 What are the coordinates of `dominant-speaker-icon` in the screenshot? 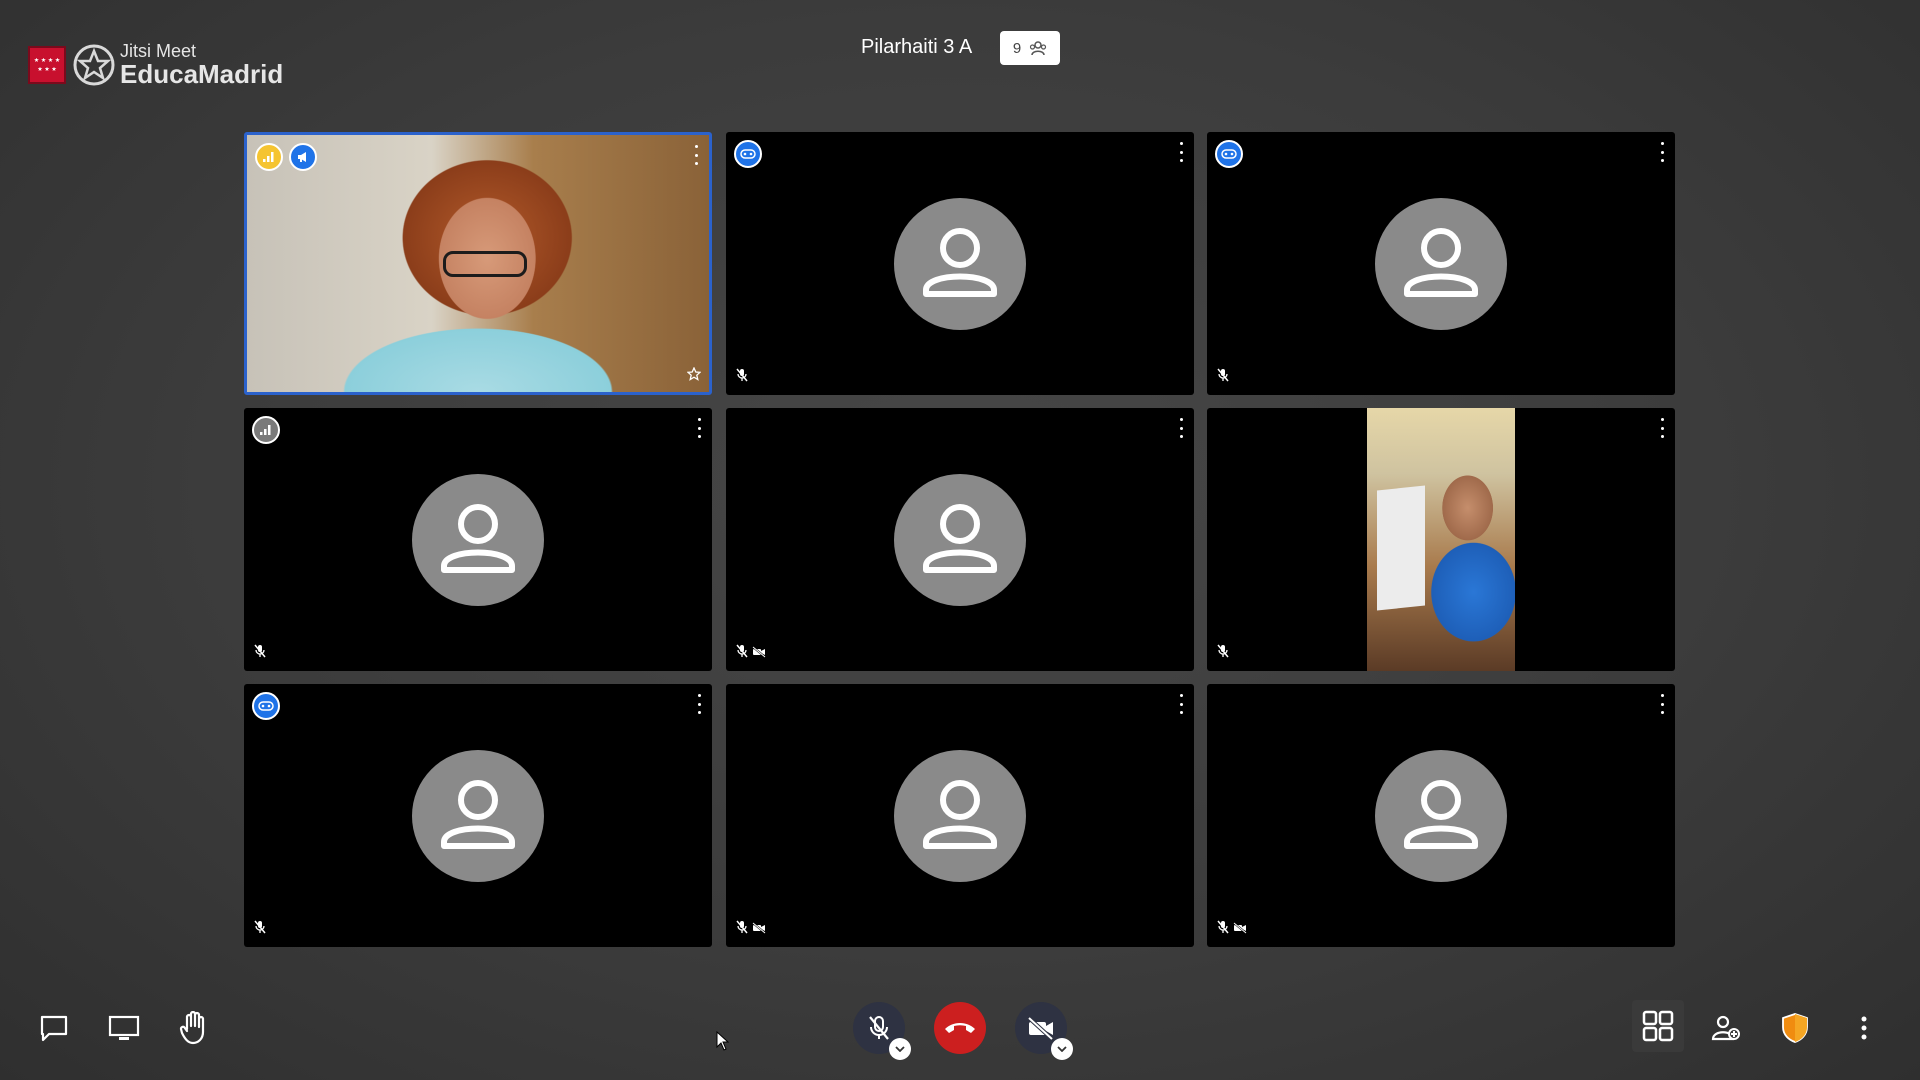 It's located at (303, 157).